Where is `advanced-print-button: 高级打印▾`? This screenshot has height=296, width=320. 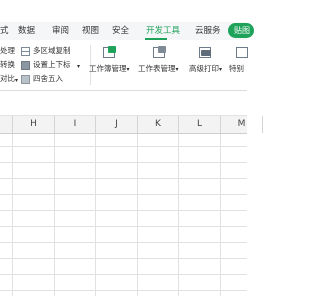
advanced-print-button: 高级打印▾ is located at coordinates (205, 69).